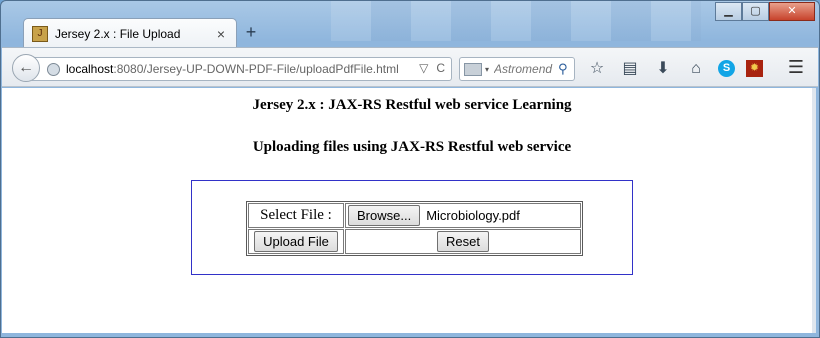 The image size is (820, 338). What do you see at coordinates (597, 69) in the screenshot?
I see `bookmark-star-icon: ☆` at bounding box center [597, 69].